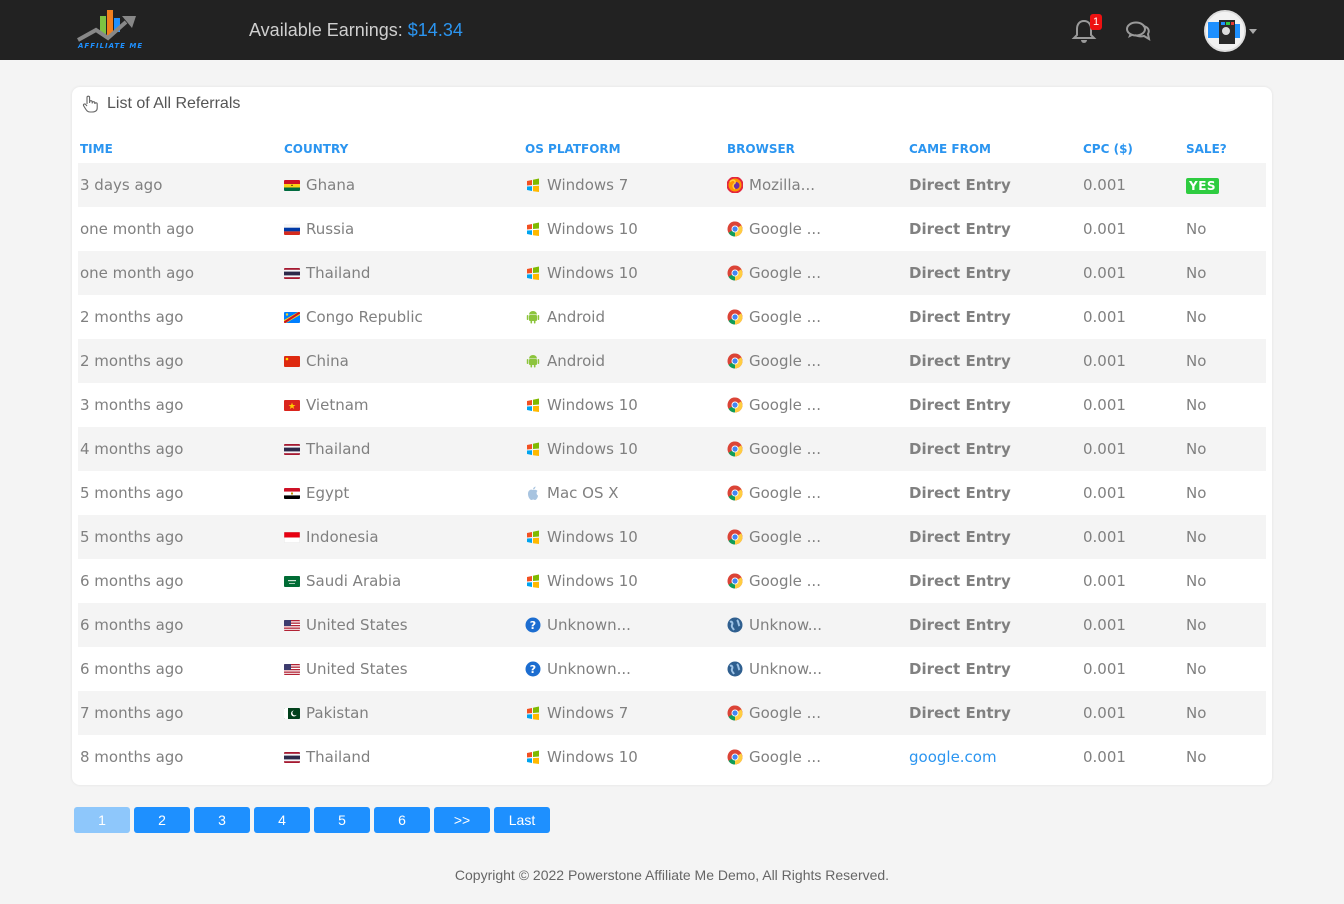 The image size is (1344, 904). Describe the element at coordinates (180, 148) in the screenshot. I see `column-header-time: TIME` at that location.